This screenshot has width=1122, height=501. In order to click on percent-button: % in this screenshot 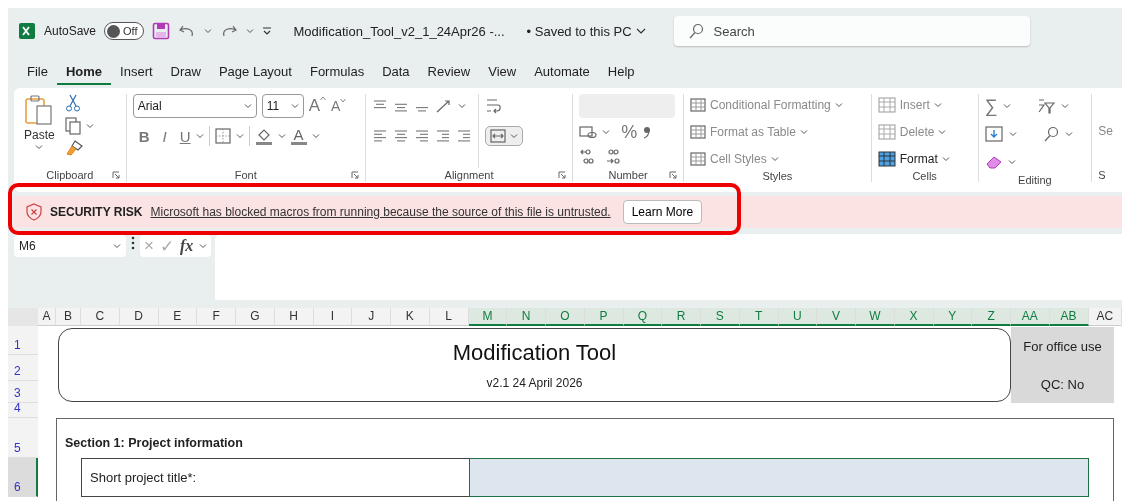, I will do `click(629, 132)`.